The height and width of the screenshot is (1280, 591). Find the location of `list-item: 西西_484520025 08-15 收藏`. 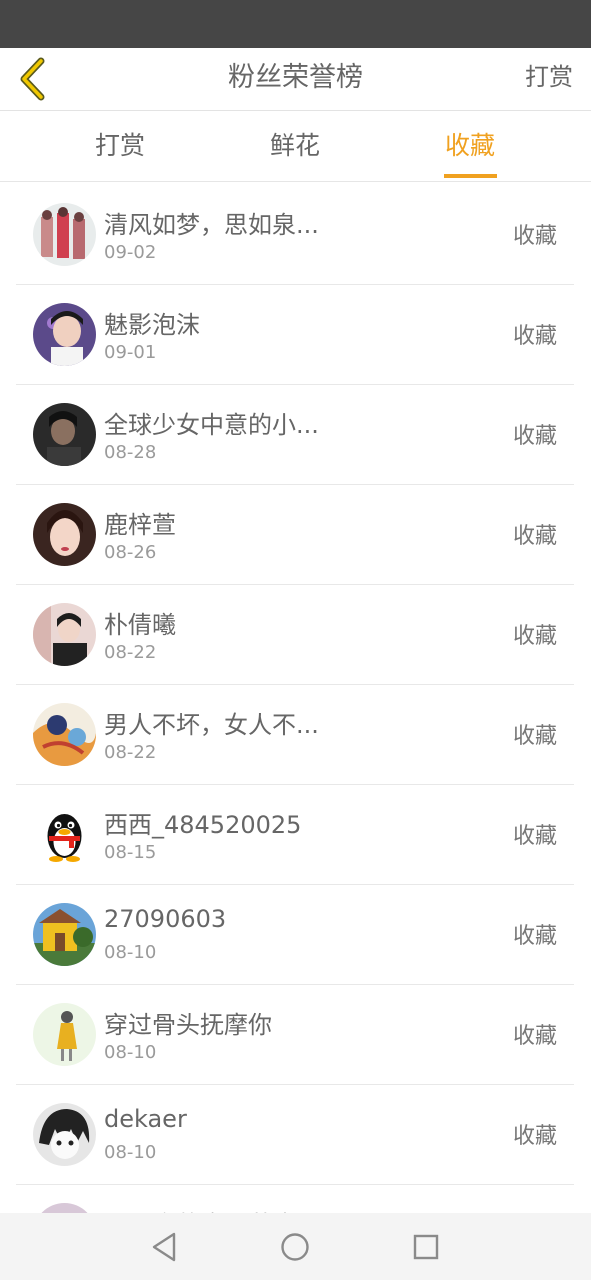

list-item: 西西_484520025 08-15 收藏 is located at coordinates (295, 835).